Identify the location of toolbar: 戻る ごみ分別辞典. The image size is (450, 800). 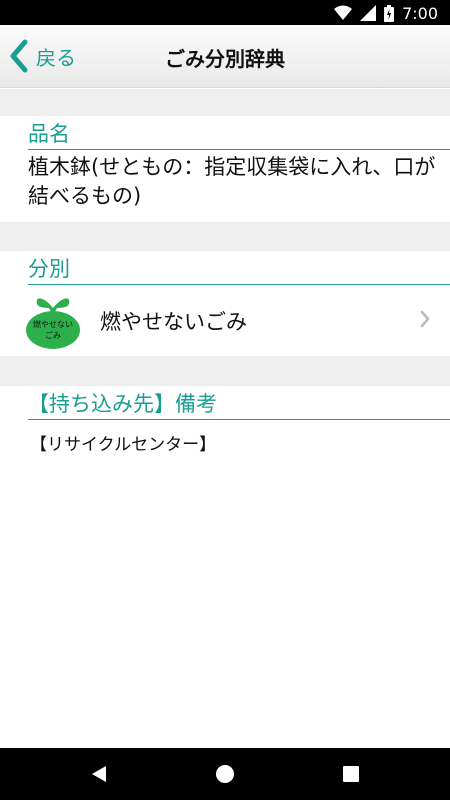
(225, 56).